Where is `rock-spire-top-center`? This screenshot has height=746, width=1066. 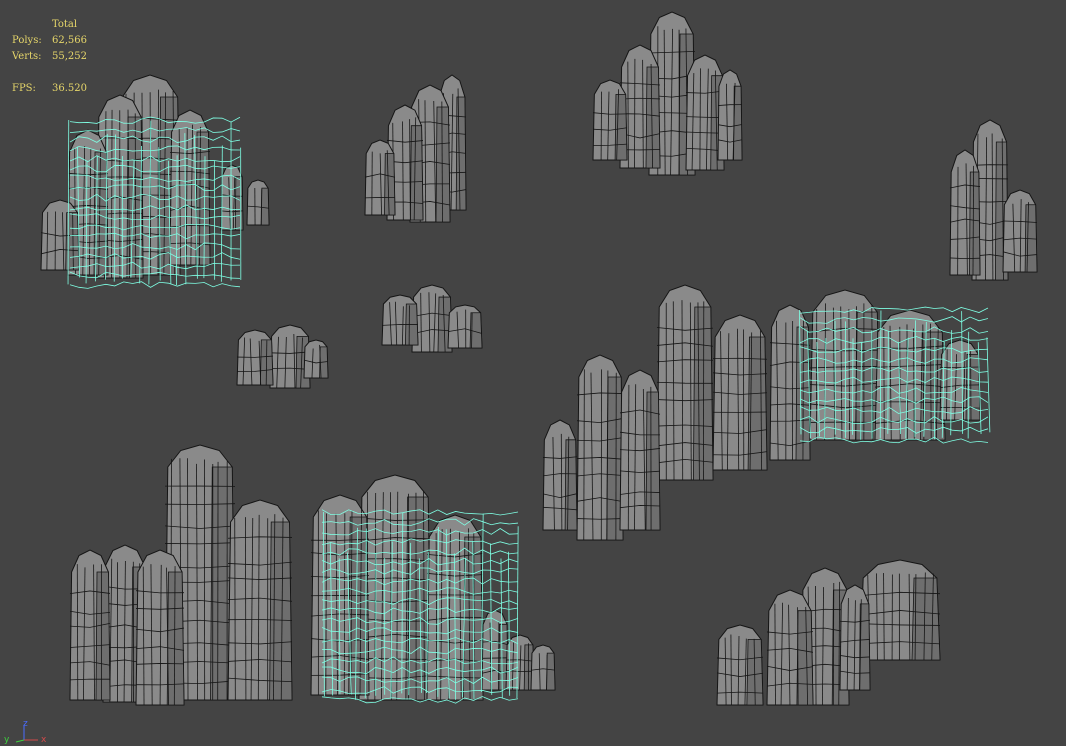
rock-spire-top-center is located at coordinates (667, 93).